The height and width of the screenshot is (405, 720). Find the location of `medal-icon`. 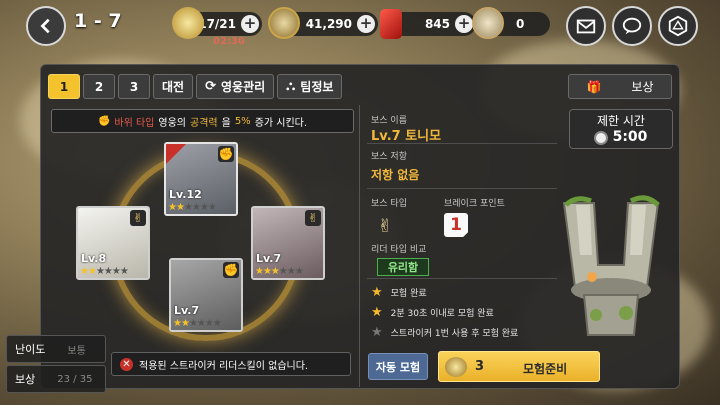

medal-icon is located at coordinates (488, 23).